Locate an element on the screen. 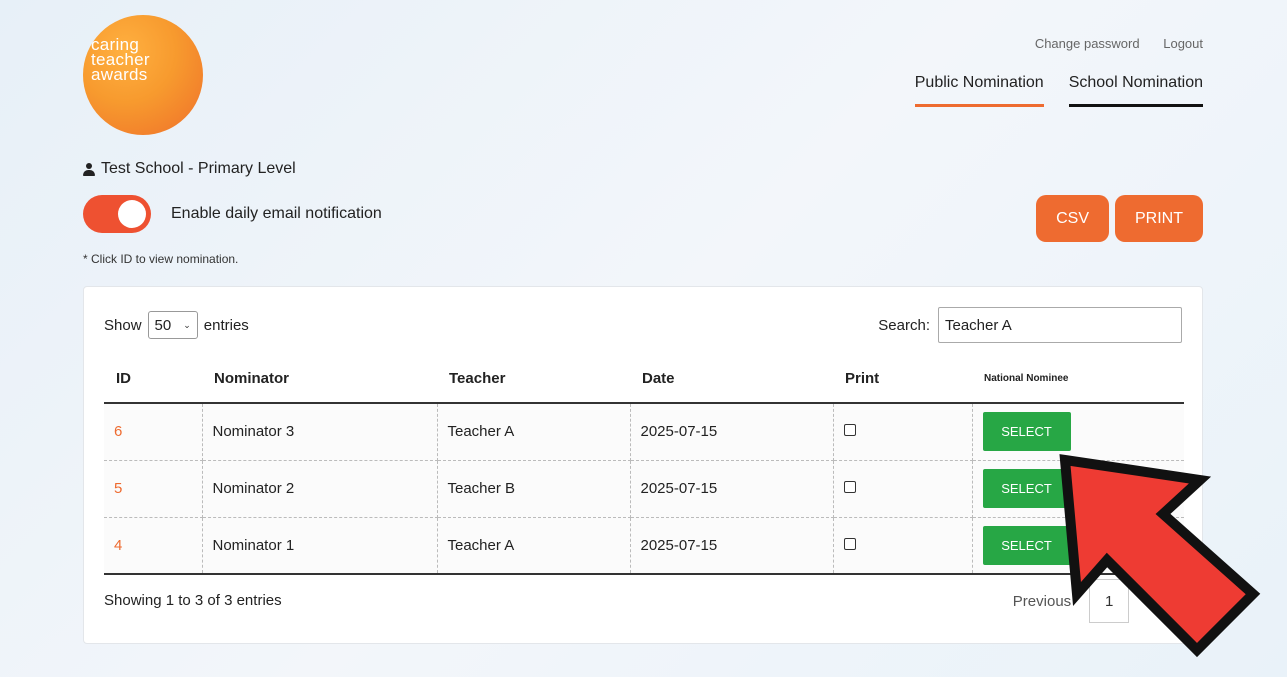  tab-public-nomination: Public Nomination is located at coordinates (979, 90).